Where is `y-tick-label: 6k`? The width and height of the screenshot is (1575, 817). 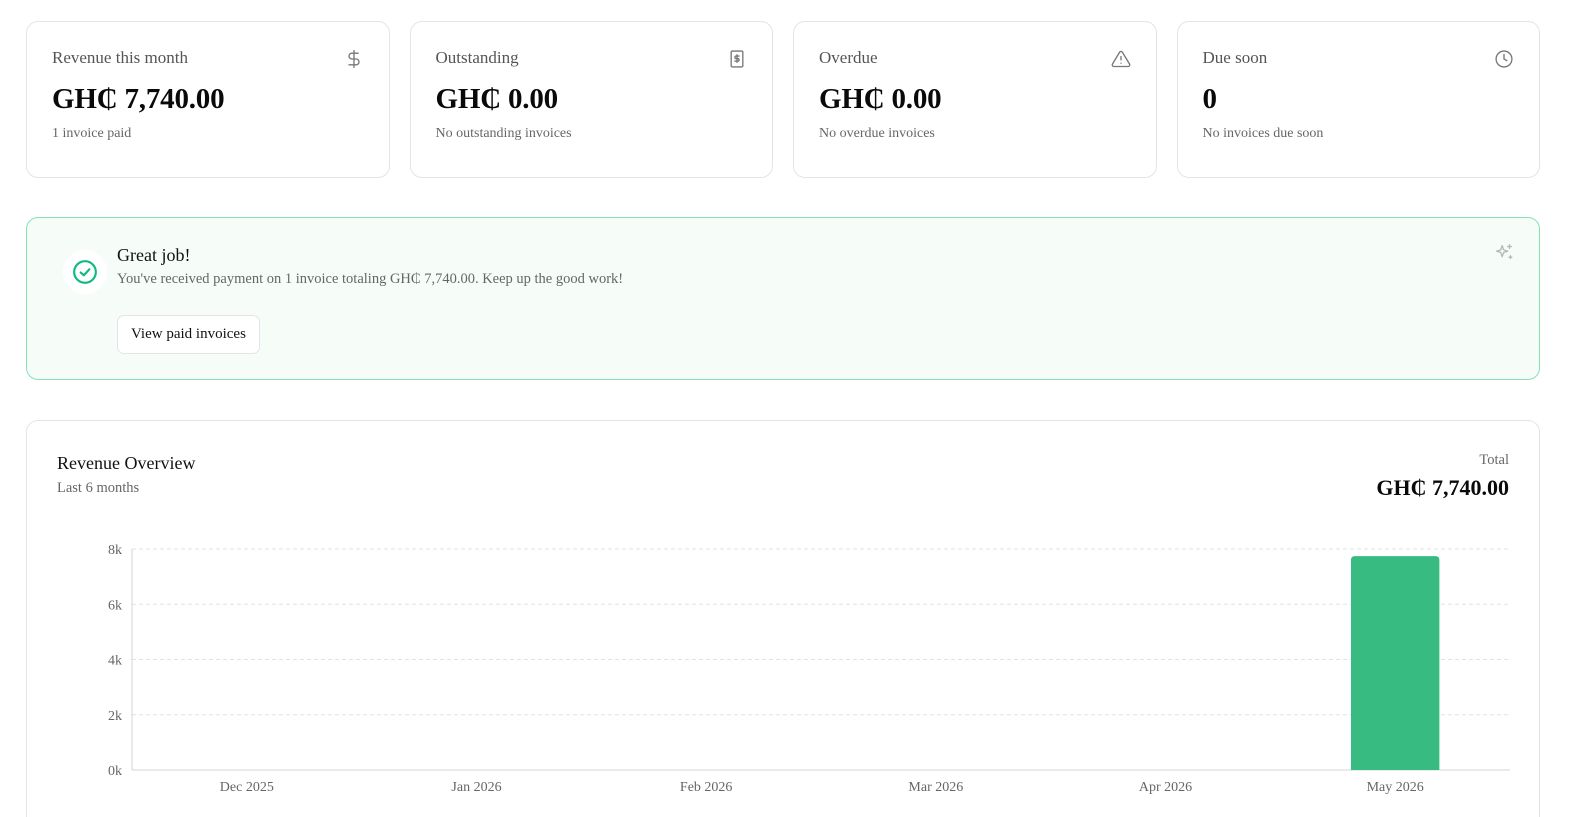
y-tick-label: 6k is located at coordinates (115, 605).